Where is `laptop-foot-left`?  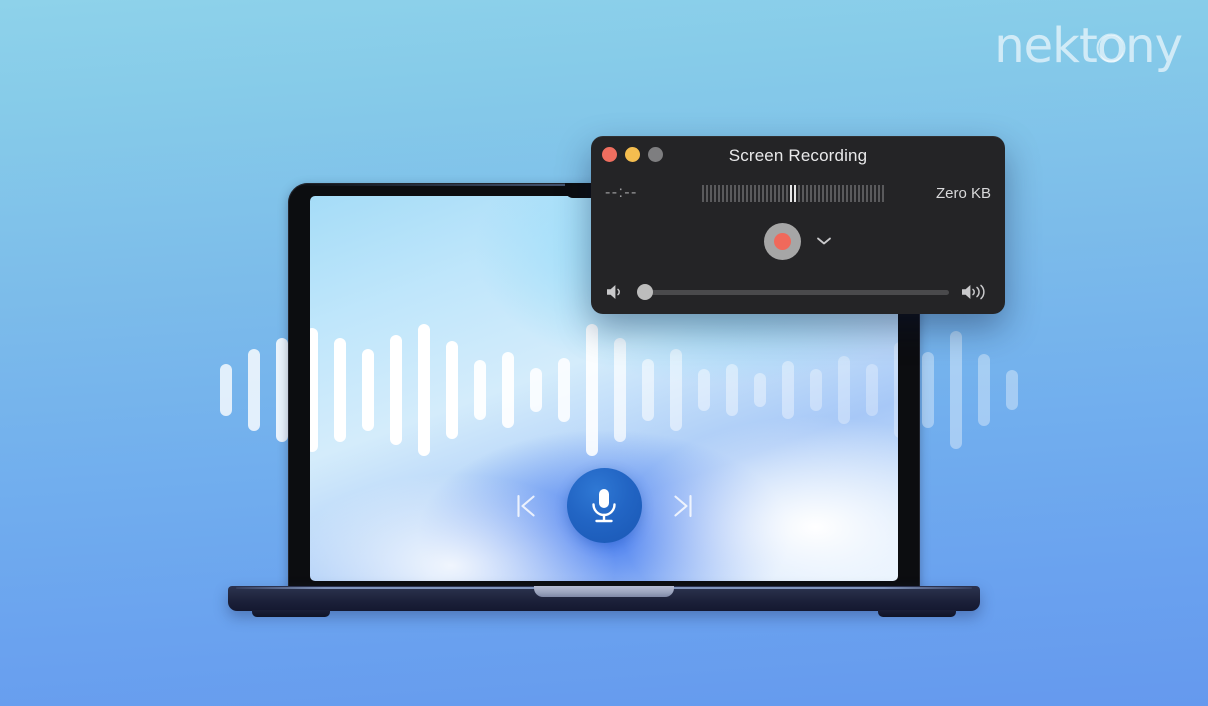 laptop-foot-left is located at coordinates (291, 613).